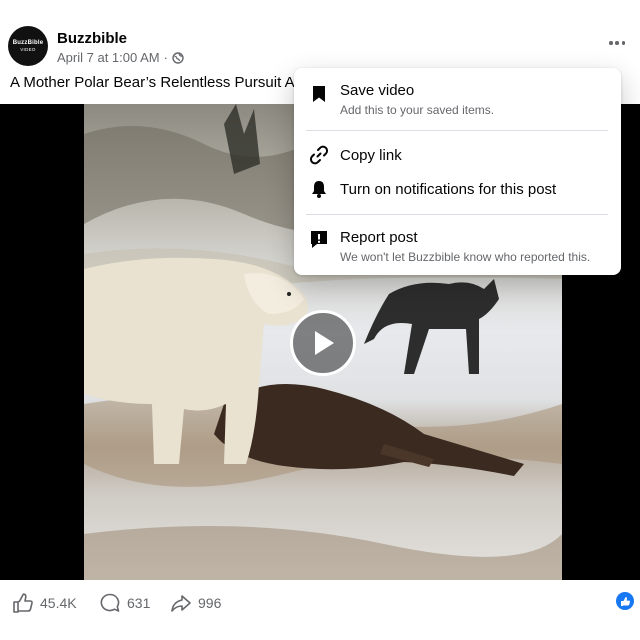  Describe the element at coordinates (448, 189) in the screenshot. I see `menu-item-title: Turn on notifications for this post` at that location.